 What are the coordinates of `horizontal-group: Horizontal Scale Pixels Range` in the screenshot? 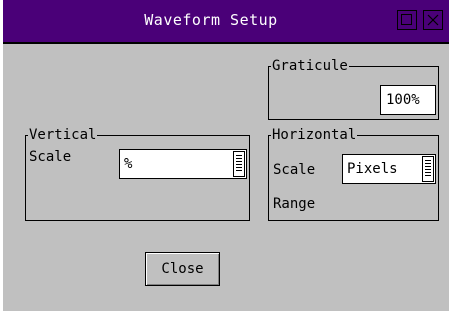 It's located at (353, 173).